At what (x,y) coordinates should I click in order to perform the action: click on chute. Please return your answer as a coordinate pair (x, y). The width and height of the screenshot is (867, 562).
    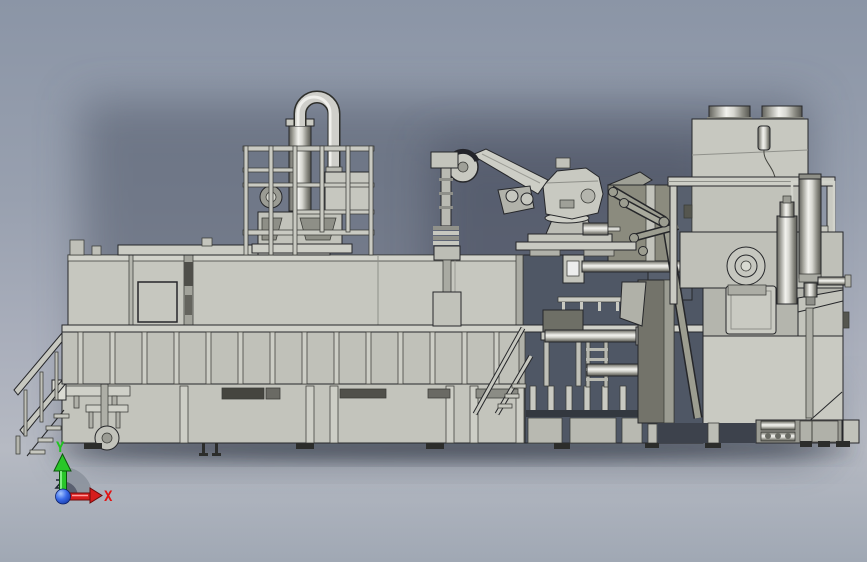
    Looking at the image, I should click on (633, 304).